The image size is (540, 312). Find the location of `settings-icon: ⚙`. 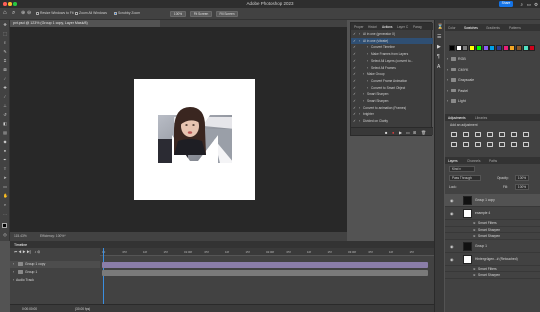

settings-icon: ⚙ is located at coordinates (536, 5).